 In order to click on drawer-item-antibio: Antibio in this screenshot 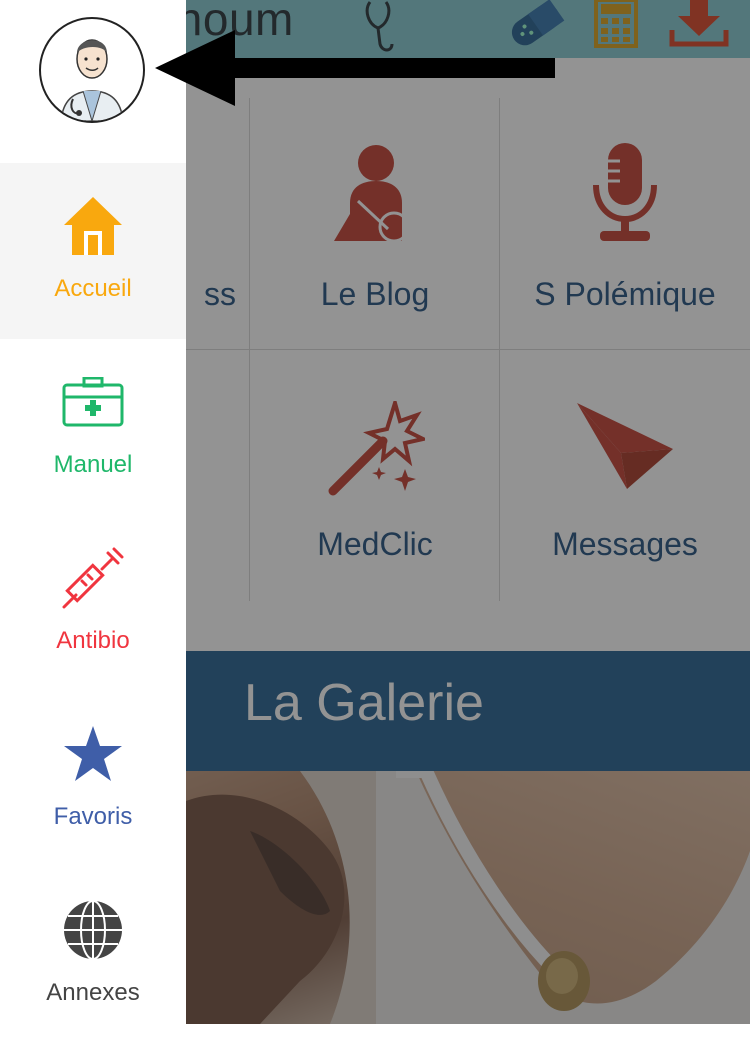, I will do `click(93, 603)`.